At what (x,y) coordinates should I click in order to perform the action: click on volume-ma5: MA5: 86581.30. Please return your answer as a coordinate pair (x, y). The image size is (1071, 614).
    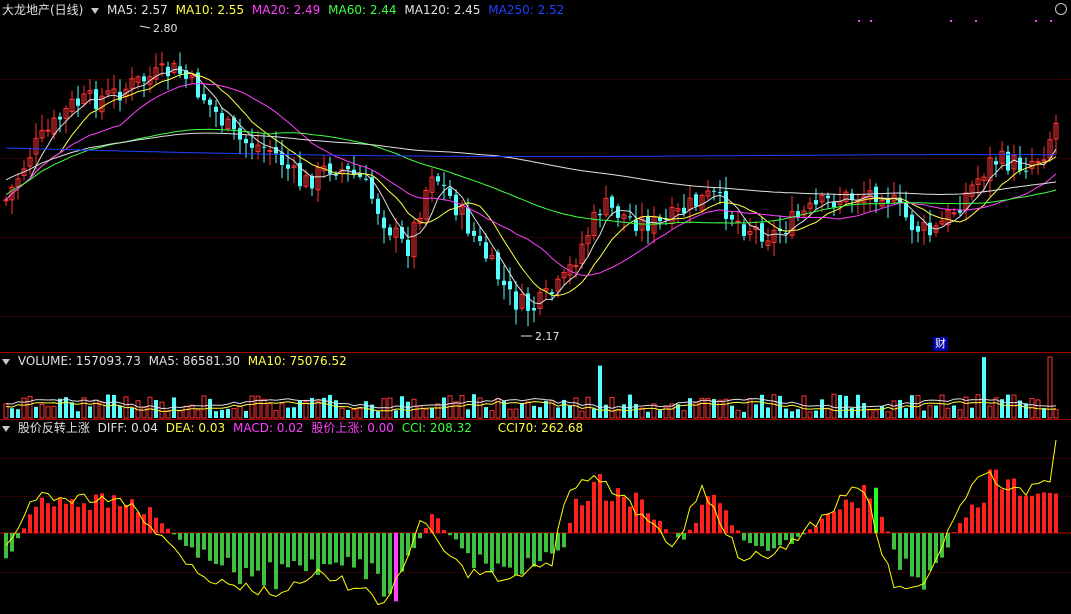
    Looking at the image, I should click on (194, 361).